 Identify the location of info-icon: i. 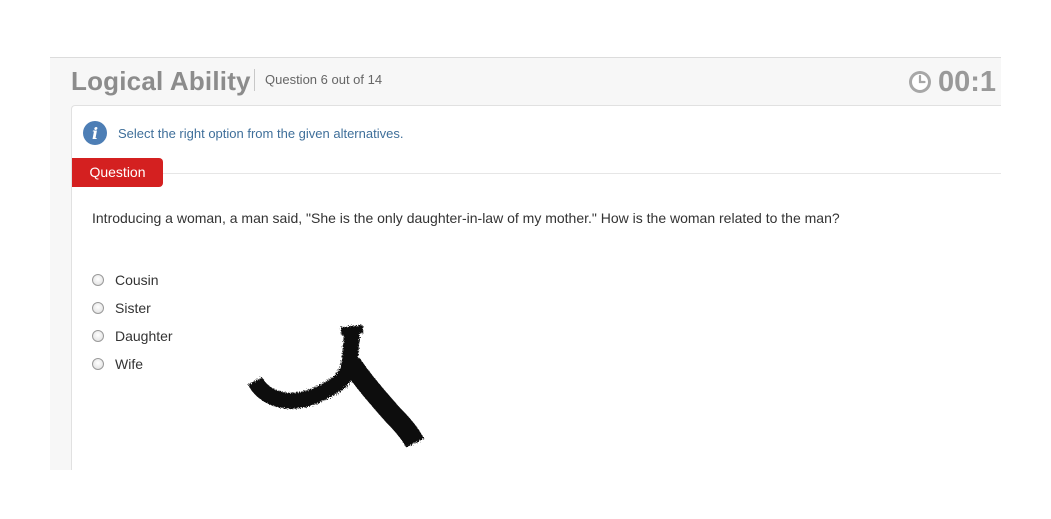
(95, 133).